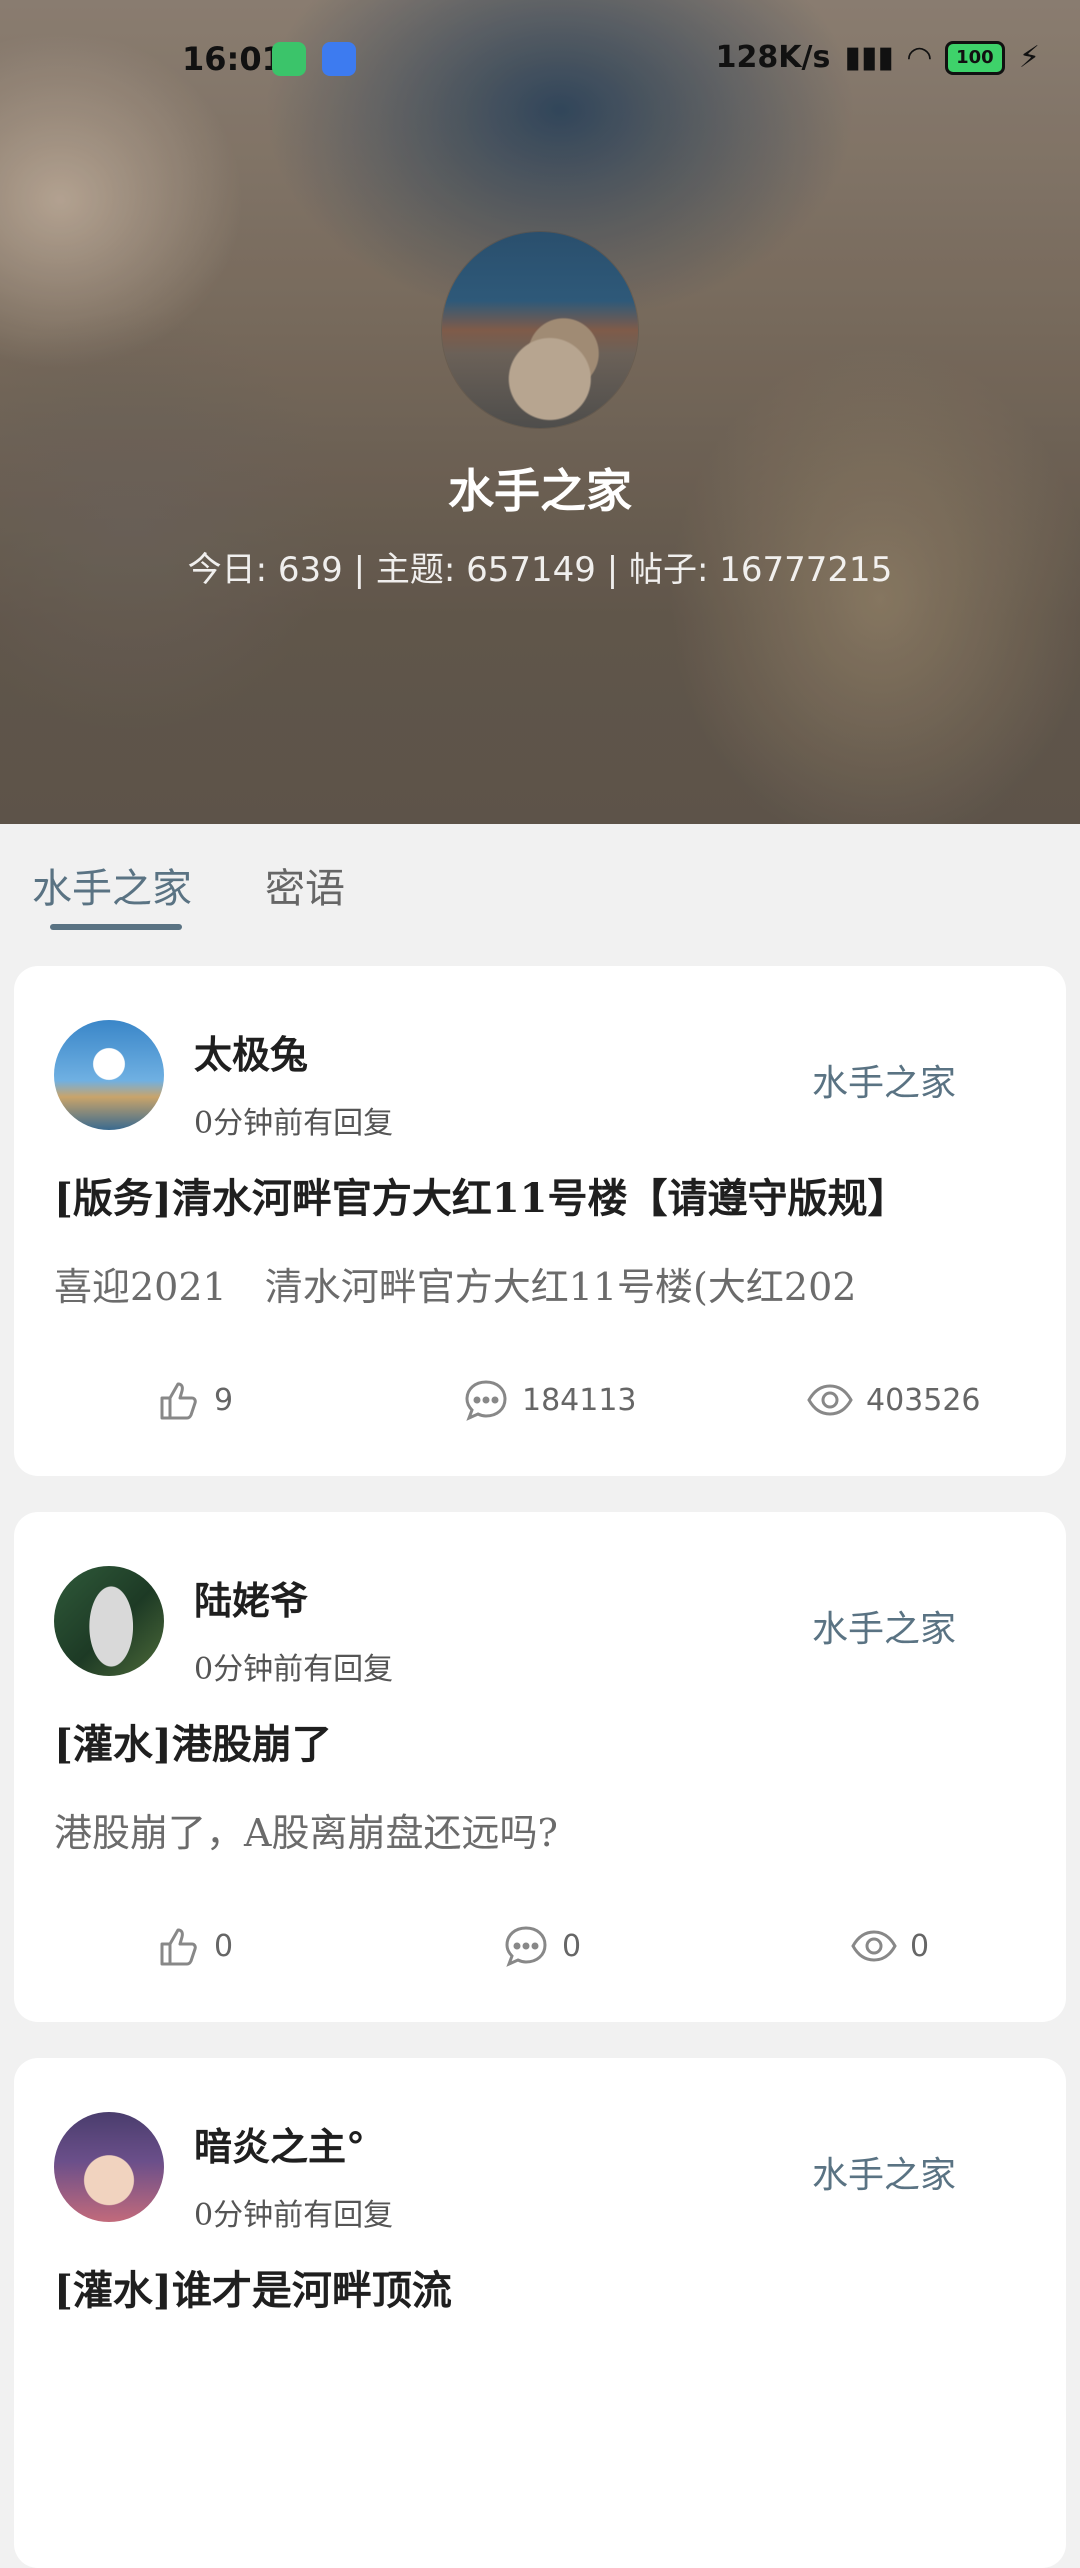 The image size is (1080, 2568). I want to click on tab-sailor-home: 水手之家, so click(112, 885).